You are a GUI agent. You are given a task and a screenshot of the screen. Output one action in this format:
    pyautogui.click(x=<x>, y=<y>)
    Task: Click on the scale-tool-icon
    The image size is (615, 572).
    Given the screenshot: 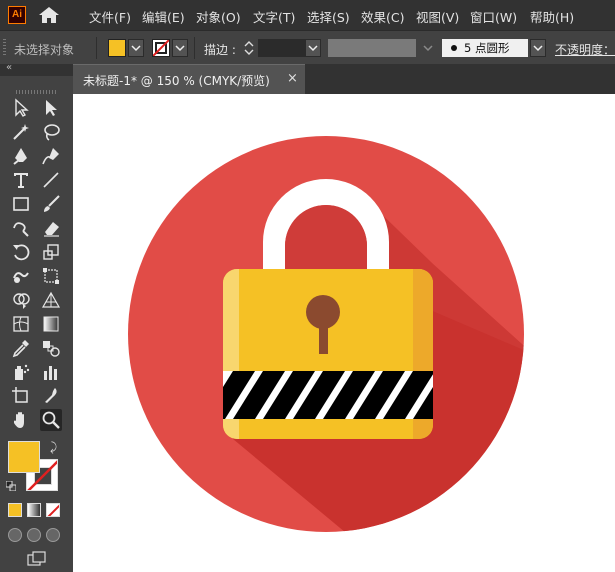 What is the action you would take?
    pyautogui.click(x=51, y=252)
    